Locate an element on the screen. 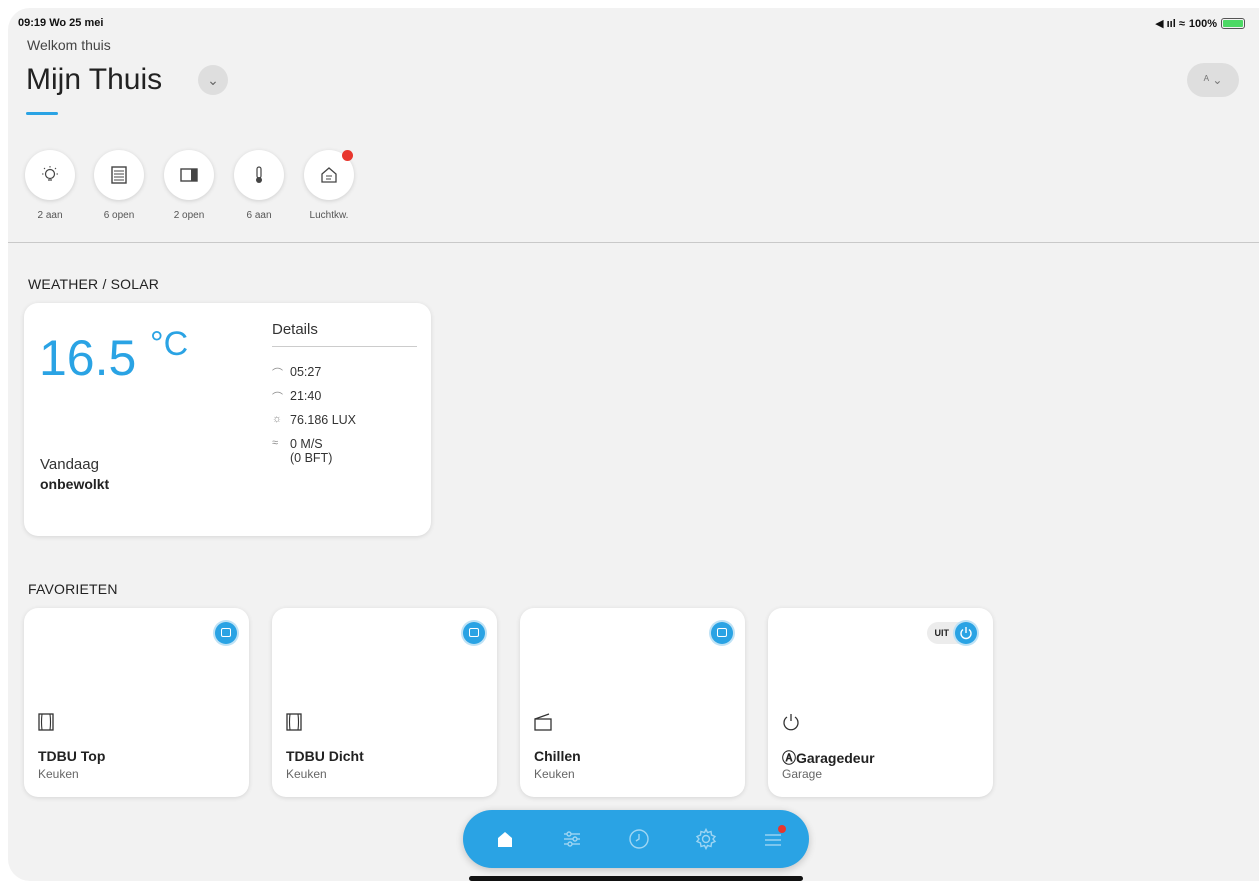  title-underline is located at coordinates (42, 113).